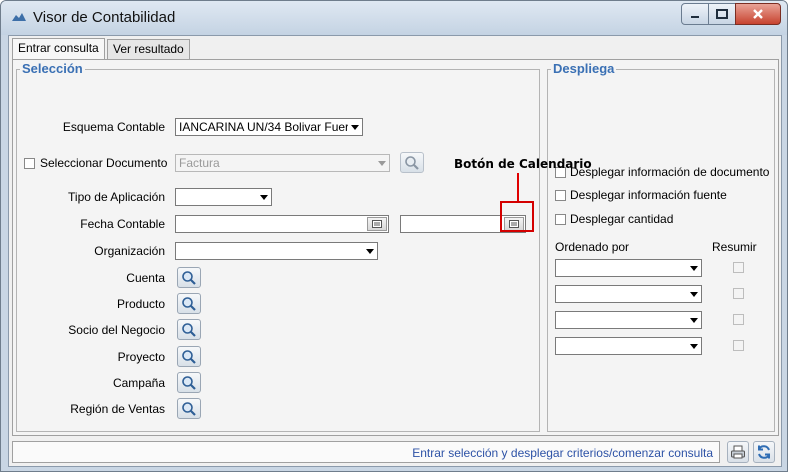  What do you see at coordinates (648, 195) in the screenshot?
I see `desplegar-fuente-label: Desplegar información fuente` at bounding box center [648, 195].